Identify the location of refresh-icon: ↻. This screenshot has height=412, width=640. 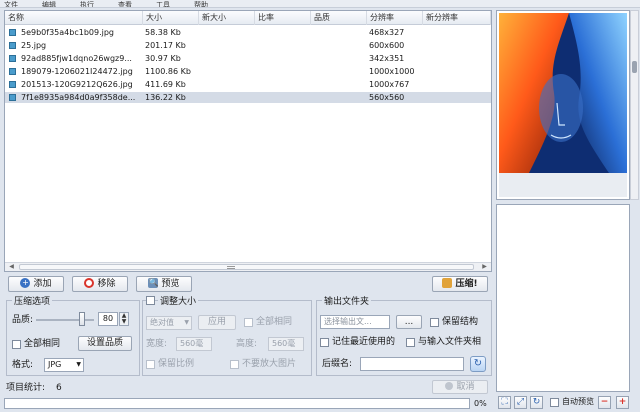
(478, 364).